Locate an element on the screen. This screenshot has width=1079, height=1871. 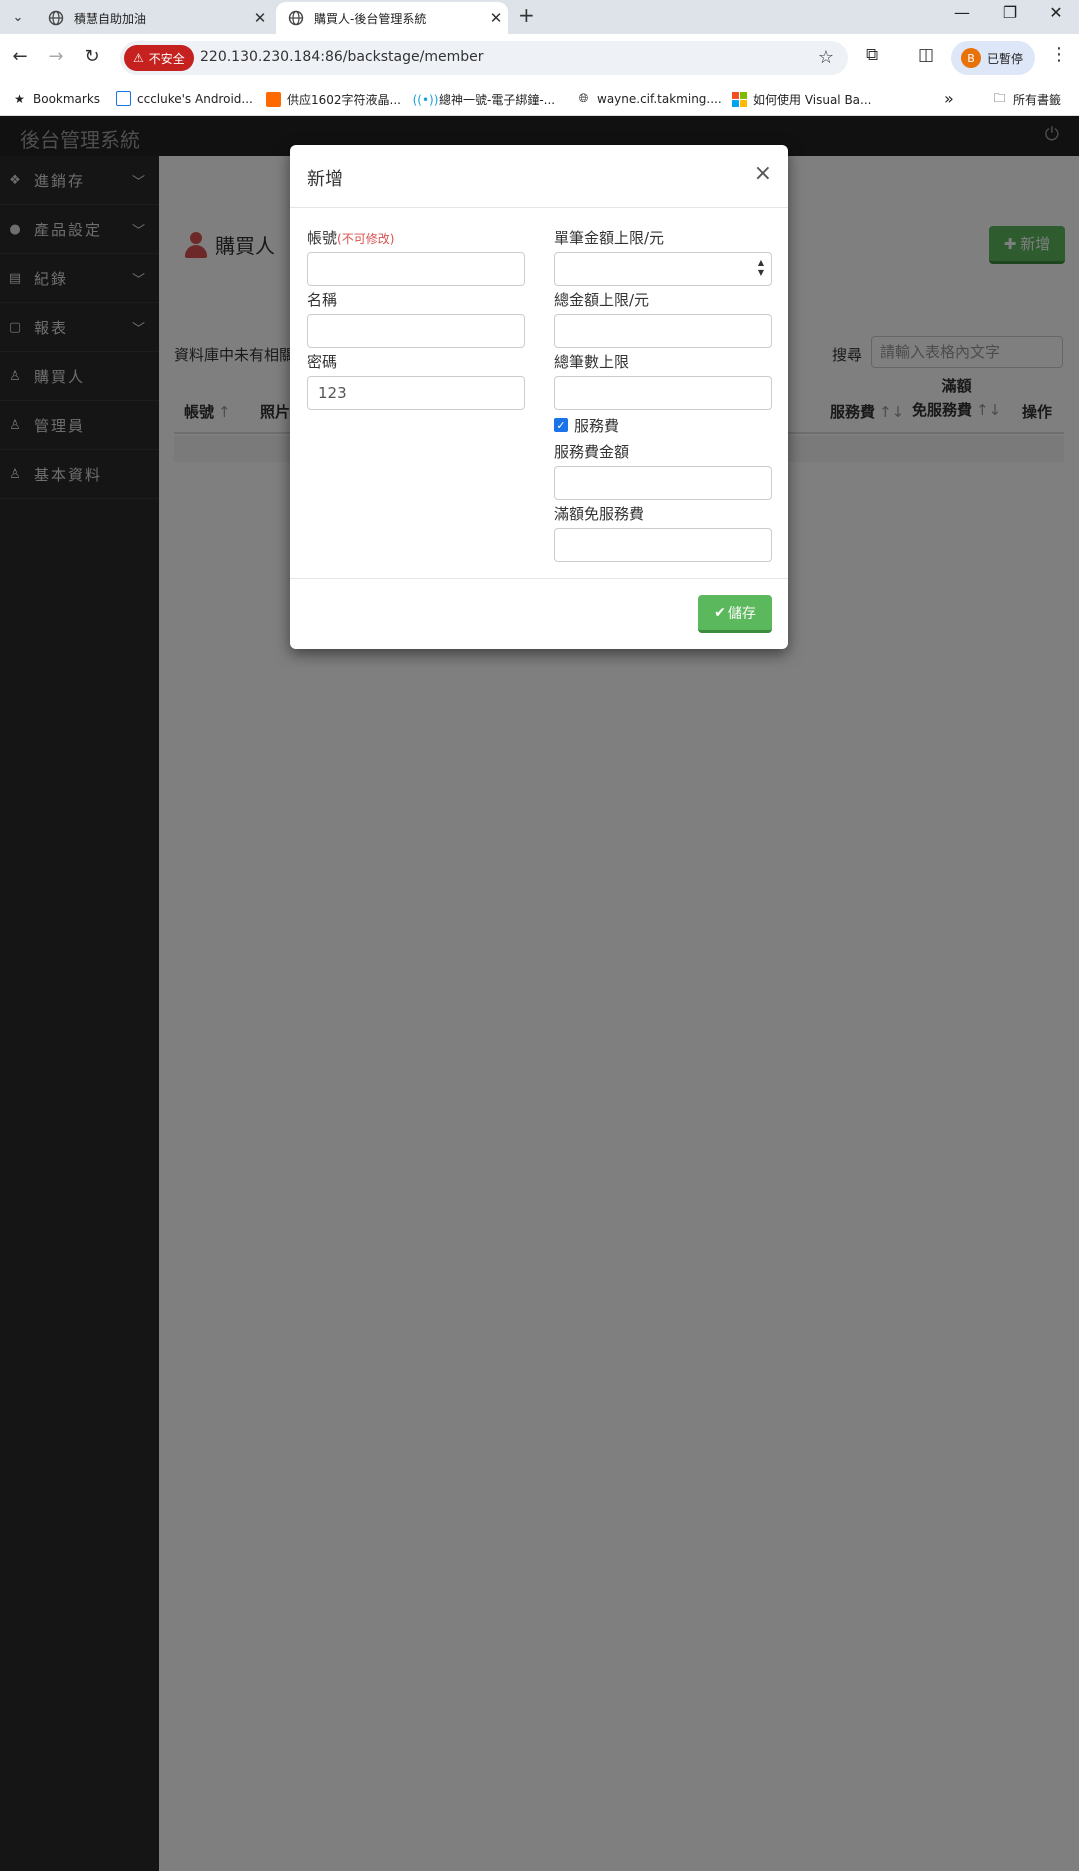
back-icon: ← is located at coordinates (20, 56).